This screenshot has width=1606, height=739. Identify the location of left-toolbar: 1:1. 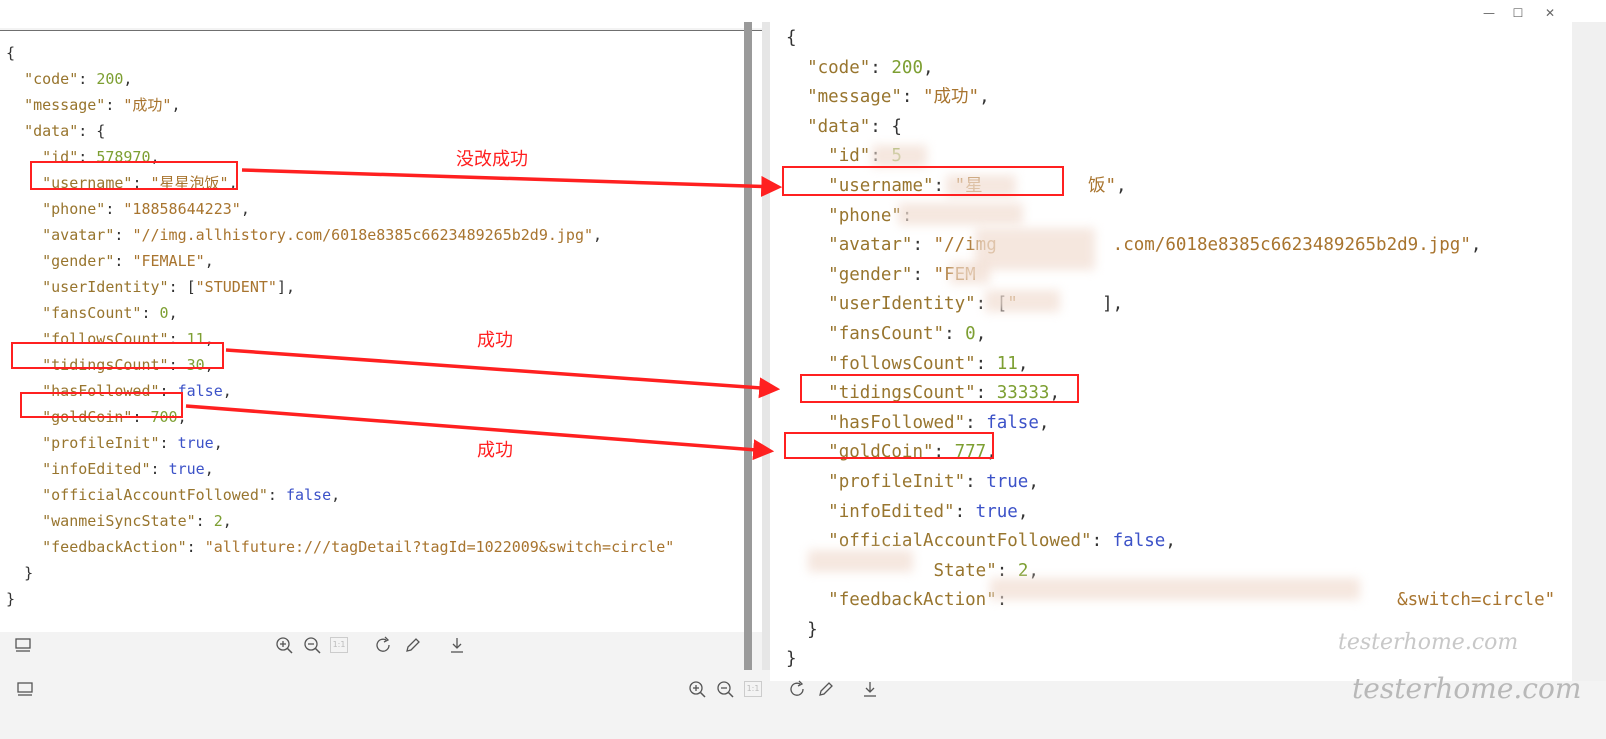
(372, 647).